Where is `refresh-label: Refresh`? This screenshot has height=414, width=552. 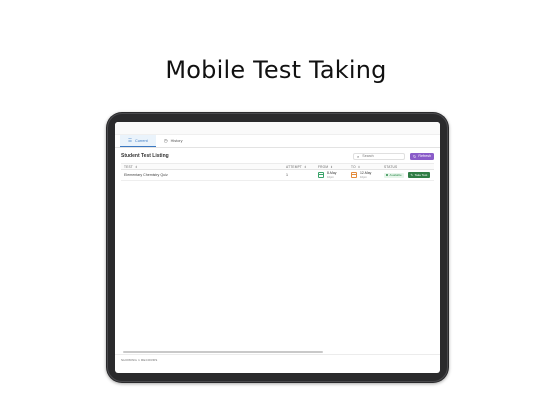
refresh-label: Refresh is located at coordinates (424, 156).